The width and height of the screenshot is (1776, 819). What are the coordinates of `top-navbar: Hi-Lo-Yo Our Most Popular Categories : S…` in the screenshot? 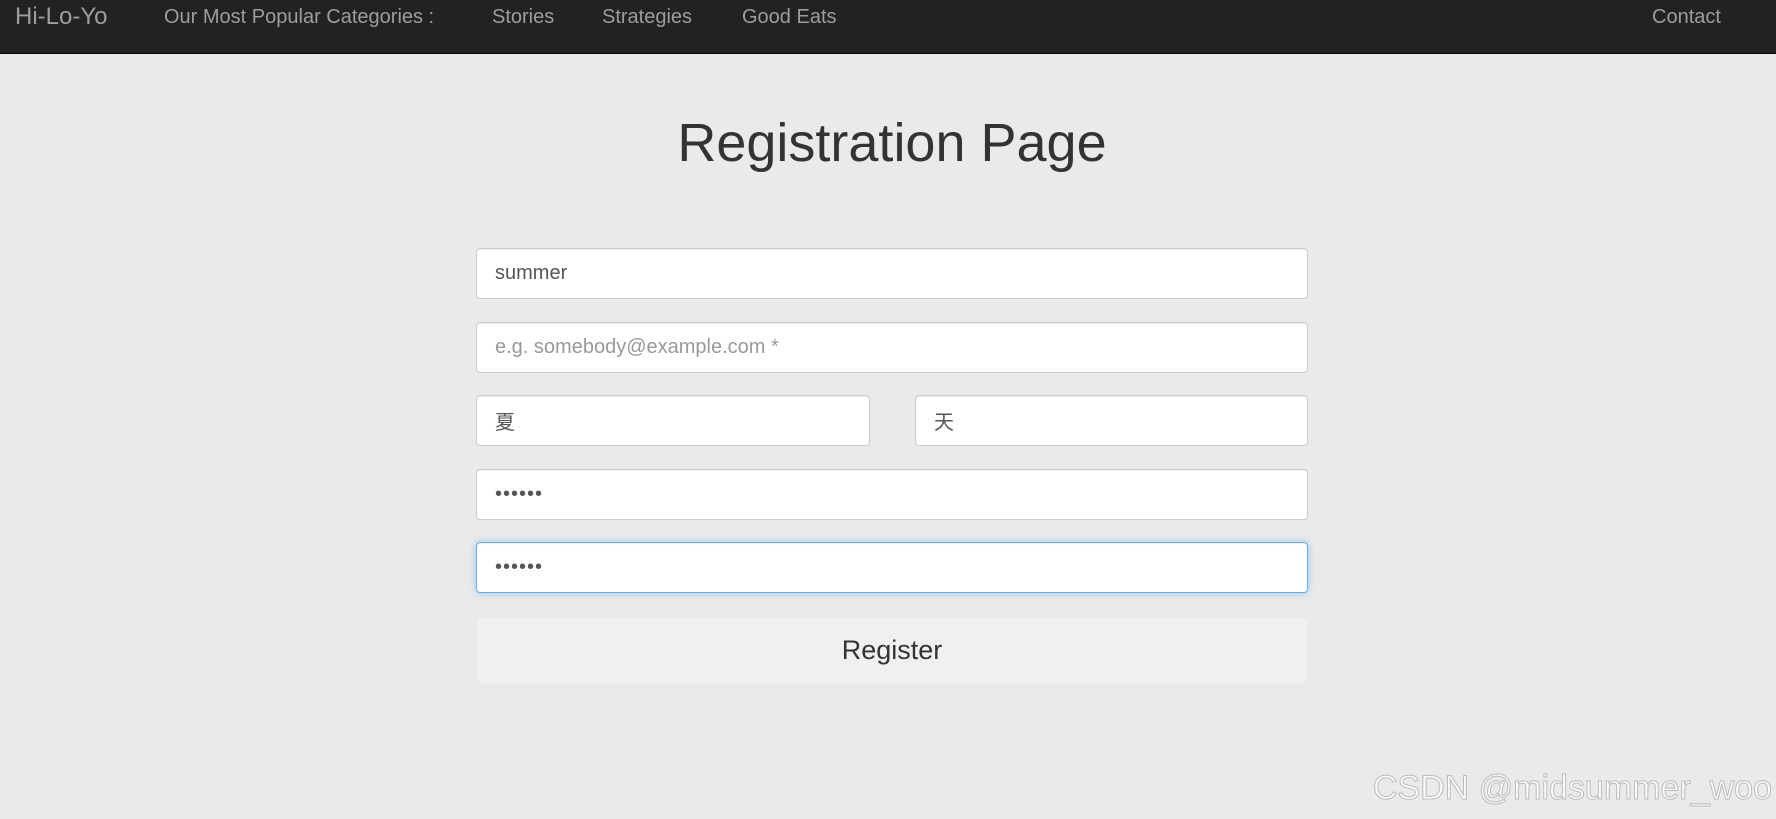 It's located at (888, 27).